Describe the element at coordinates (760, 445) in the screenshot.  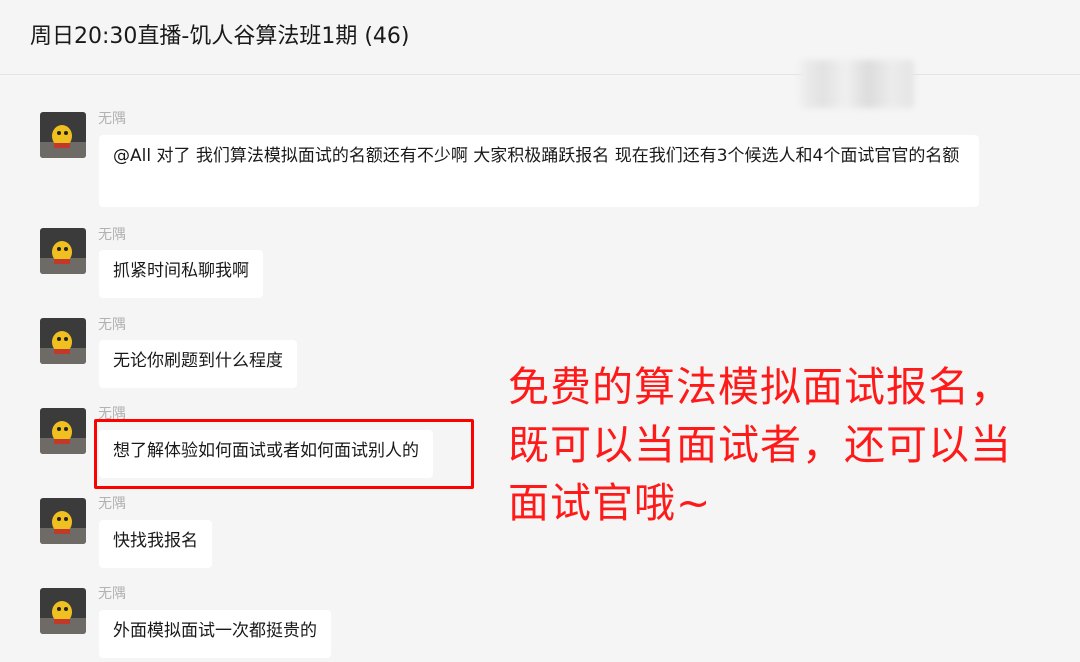
I see `promo-line: 既可以当面试者，还可以当` at that location.